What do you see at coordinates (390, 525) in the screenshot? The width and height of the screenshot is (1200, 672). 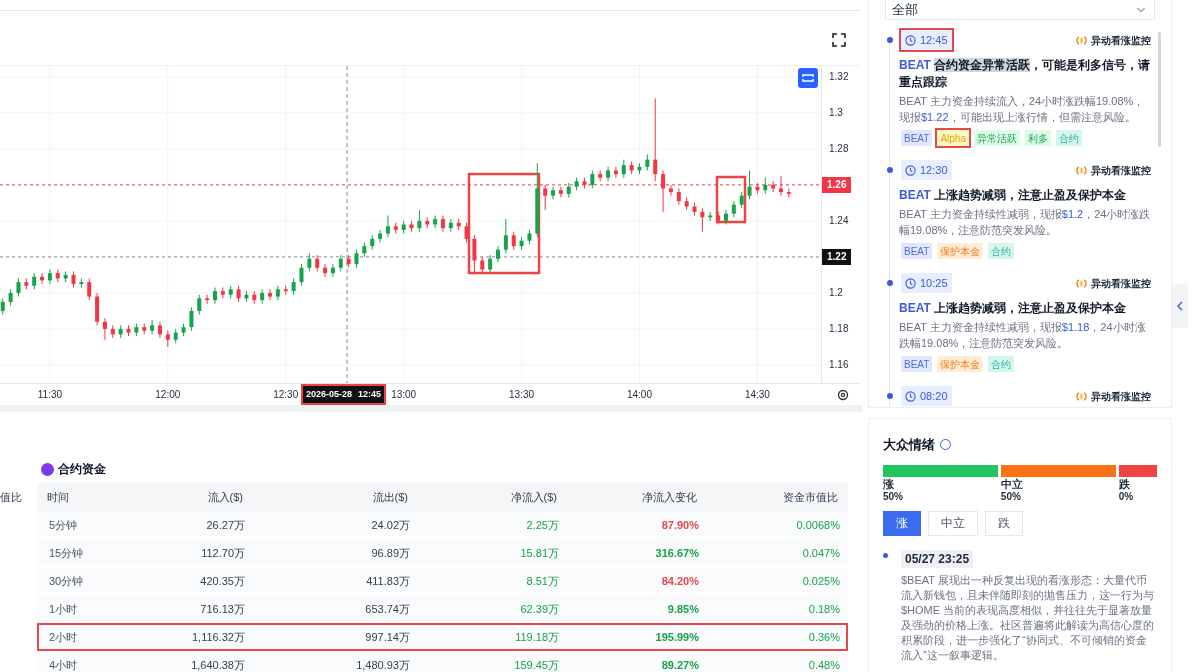 I see `table-cell-text: 24.02万` at bounding box center [390, 525].